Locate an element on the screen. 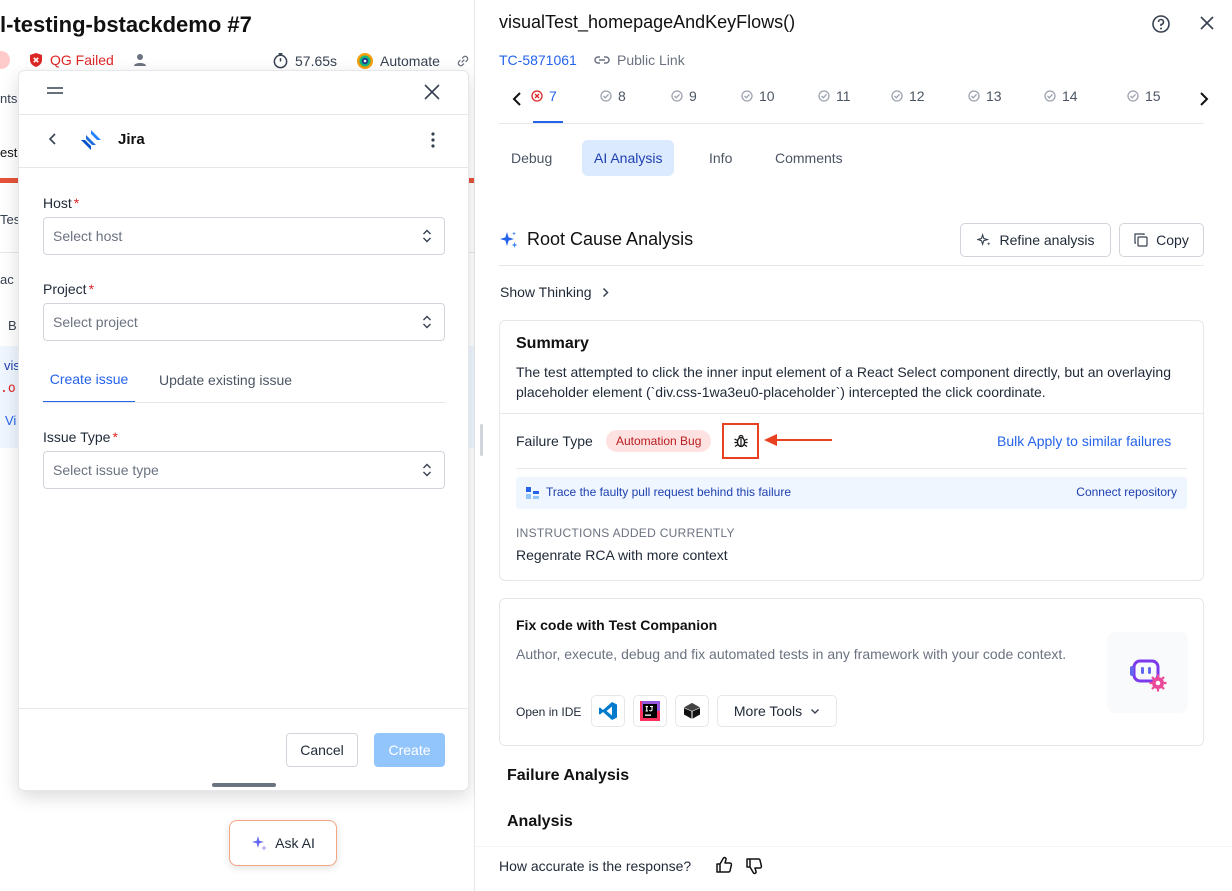  cursor-ide-button is located at coordinates (692, 711).